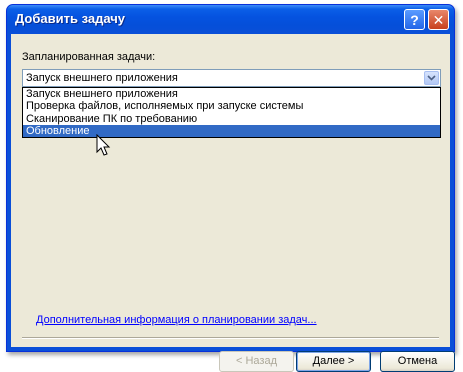 The width and height of the screenshot is (463, 372). I want to click on help-button: ?, so click(414, 19).